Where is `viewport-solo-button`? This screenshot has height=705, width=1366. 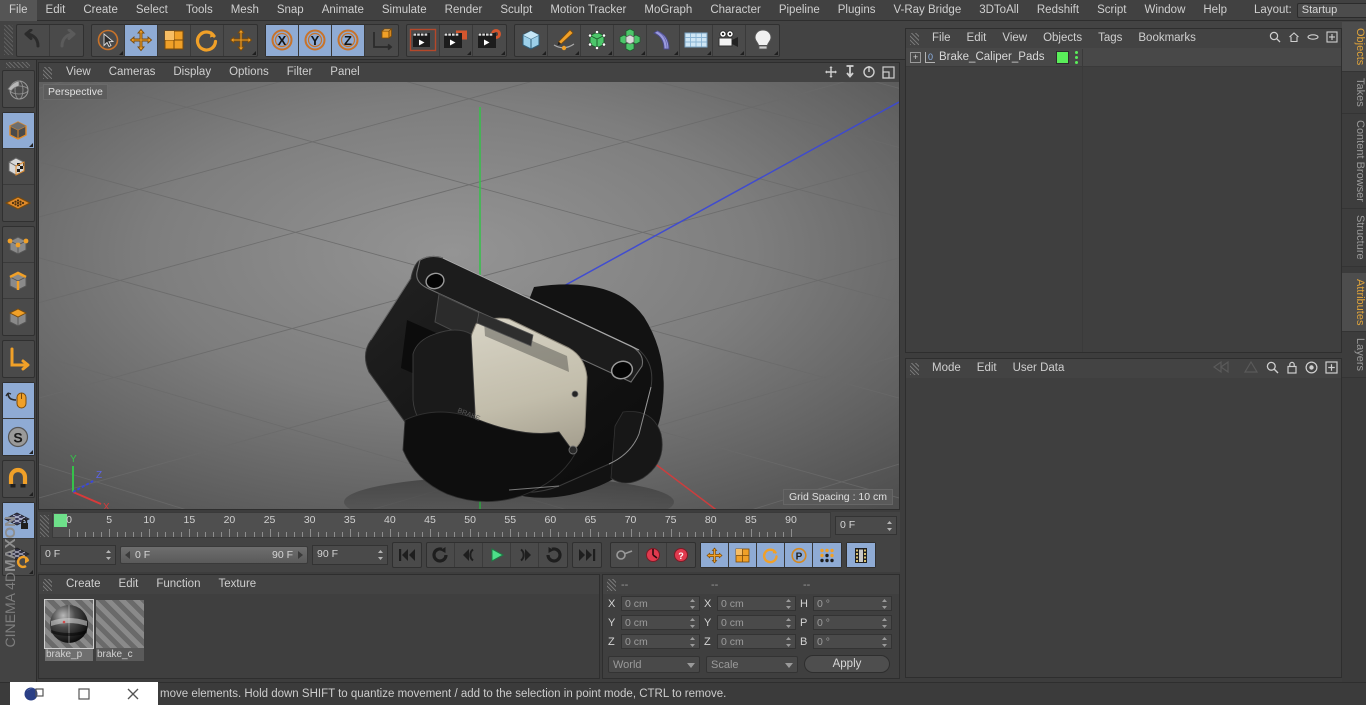
viewport-solo-button is located at coordinates (18, 401).